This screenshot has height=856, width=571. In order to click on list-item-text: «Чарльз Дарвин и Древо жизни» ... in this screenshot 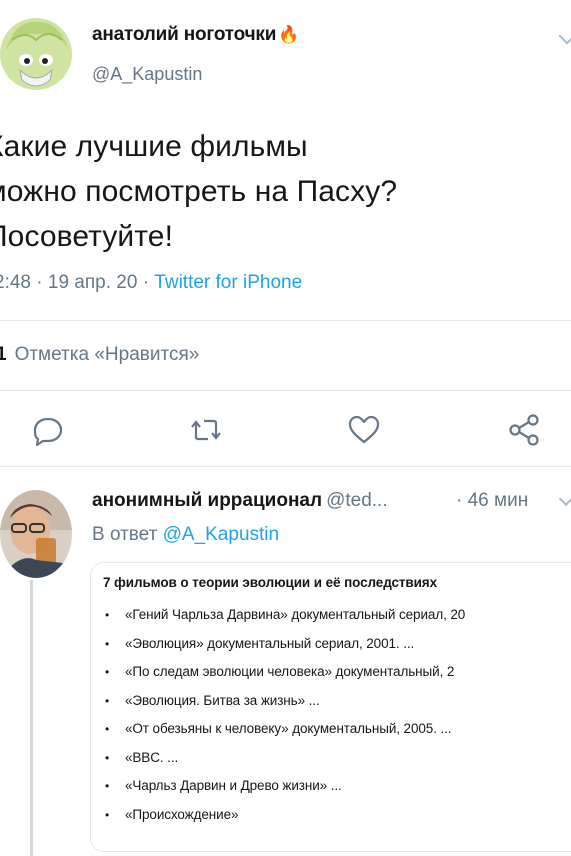, I will do `click(233, 785)`.